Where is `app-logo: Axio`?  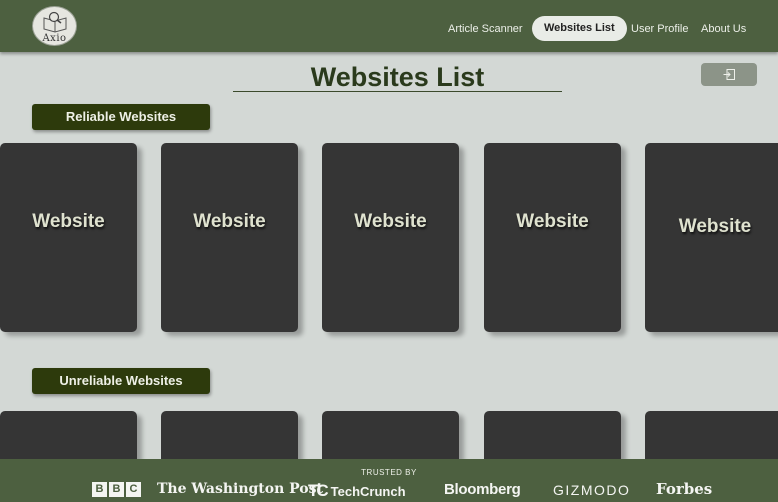 app-logo: Axio is located at coordinates (54, 26).